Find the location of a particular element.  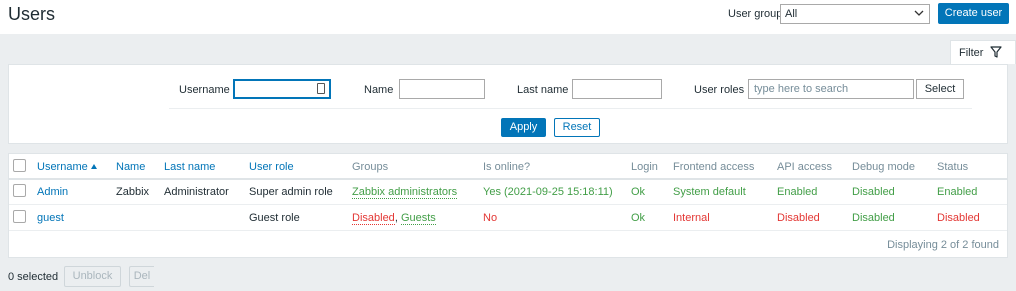

frontend-access-cell: Internal is located at coordinates (691, 218).